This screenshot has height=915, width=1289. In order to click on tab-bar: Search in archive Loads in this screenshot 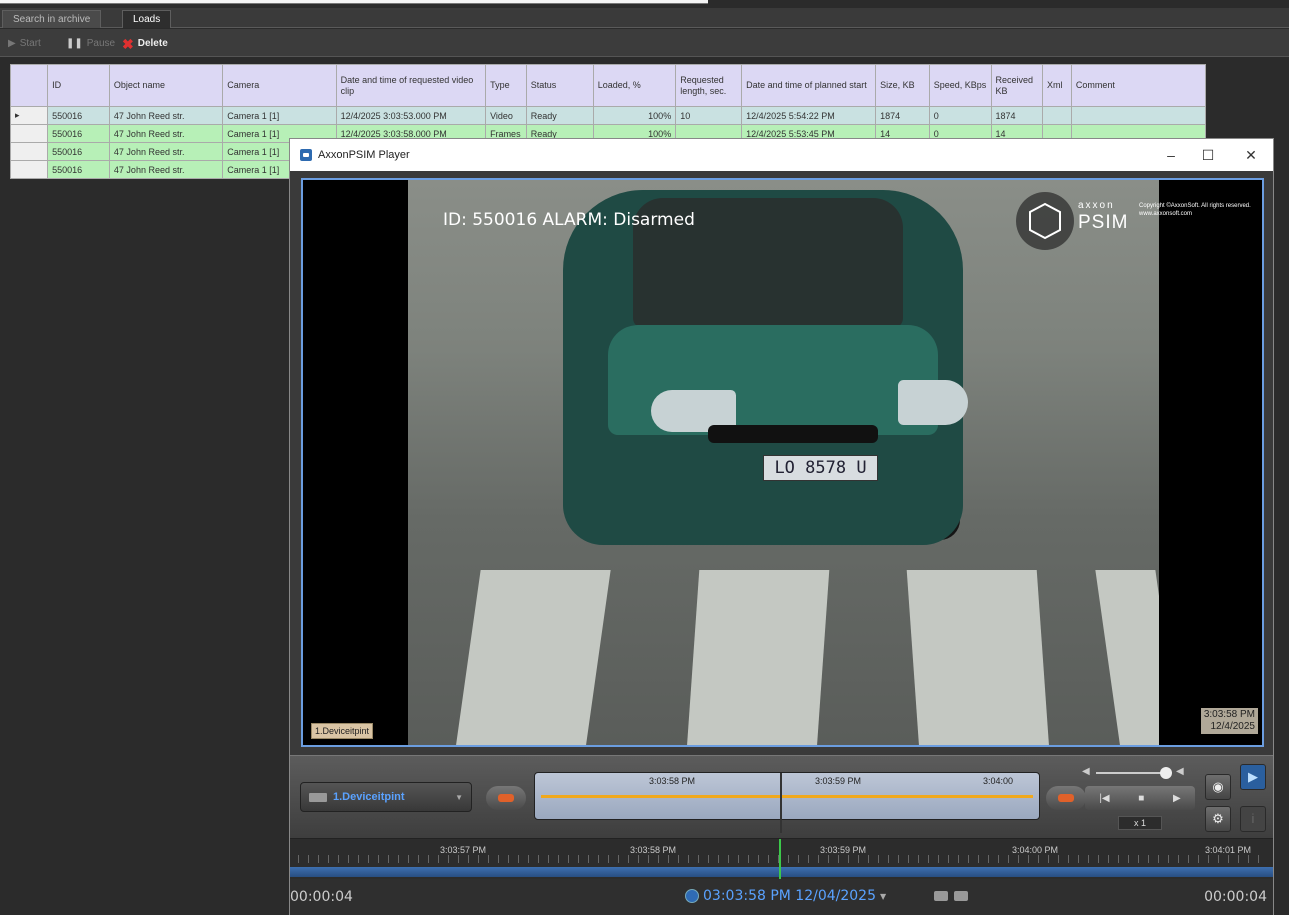, I will do `click(644, 18)`.